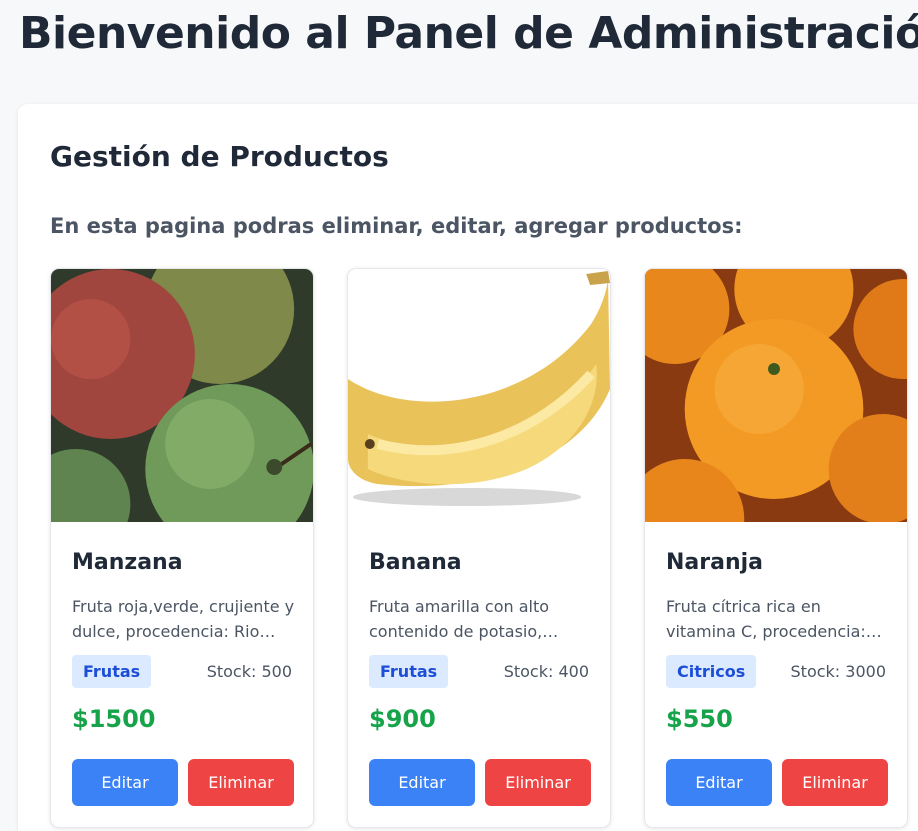 Image resolution: width=918 pixels, height=831 pixels. What do you see at coordinates (249, 671) in the screenshot?
I see `stock-label: Stock: 500` at bounding box center [249, 671].